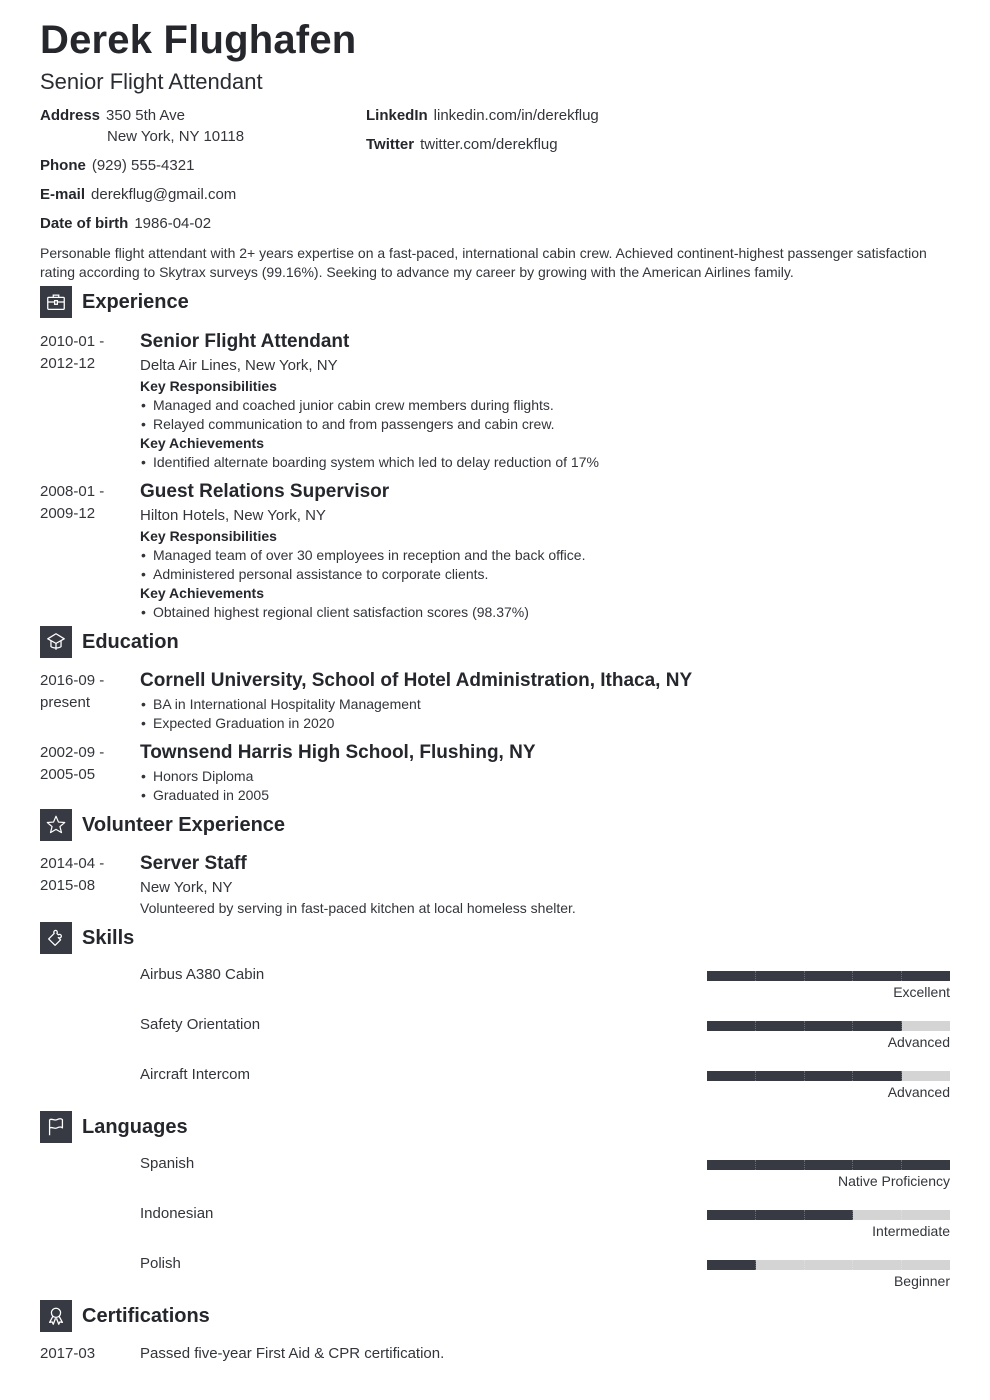  What do you see at coordinates (68, 363) in the screenshot?
I see `date-end: 2012-12` at bounding box center [68, 363].